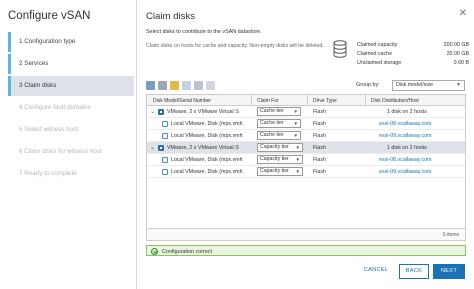  What do you see at coordinates (198, 85) in the screenshot?
I see `mark-local-icon` at bounding box center [198, 85].